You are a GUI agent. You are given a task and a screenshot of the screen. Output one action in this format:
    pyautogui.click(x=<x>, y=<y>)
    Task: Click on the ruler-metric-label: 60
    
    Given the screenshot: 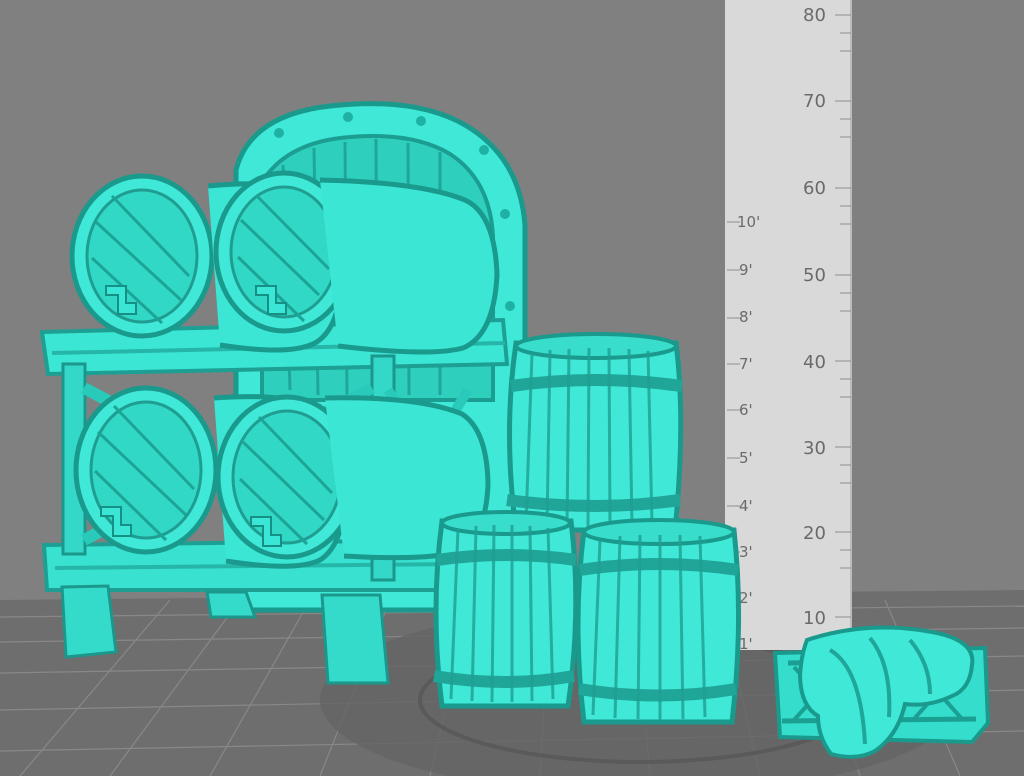 What is the action you would take?
    pyautogui.click(x=814, y=188)
    